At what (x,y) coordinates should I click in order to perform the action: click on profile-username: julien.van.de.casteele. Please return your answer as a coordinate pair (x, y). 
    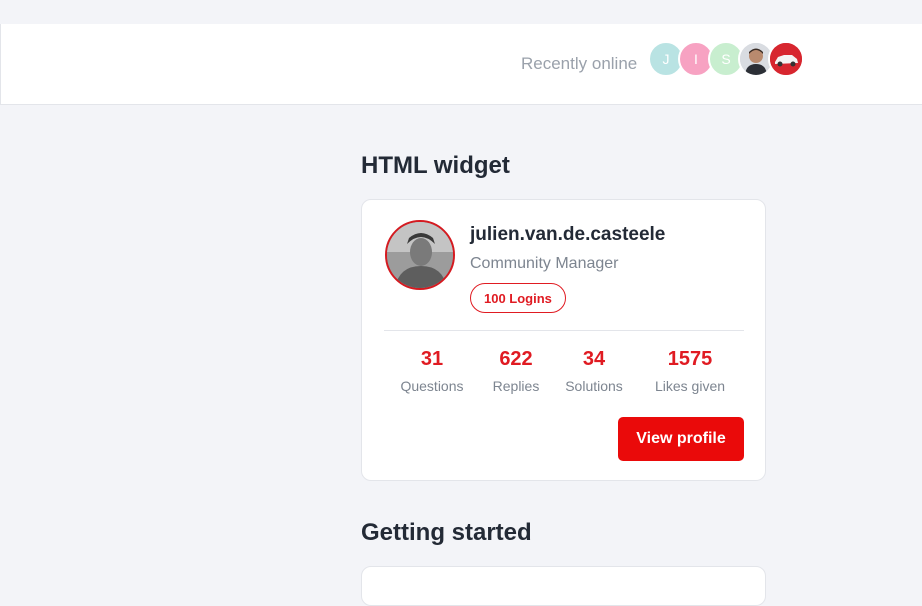
    Looking at the image, I should click on (567, 235).